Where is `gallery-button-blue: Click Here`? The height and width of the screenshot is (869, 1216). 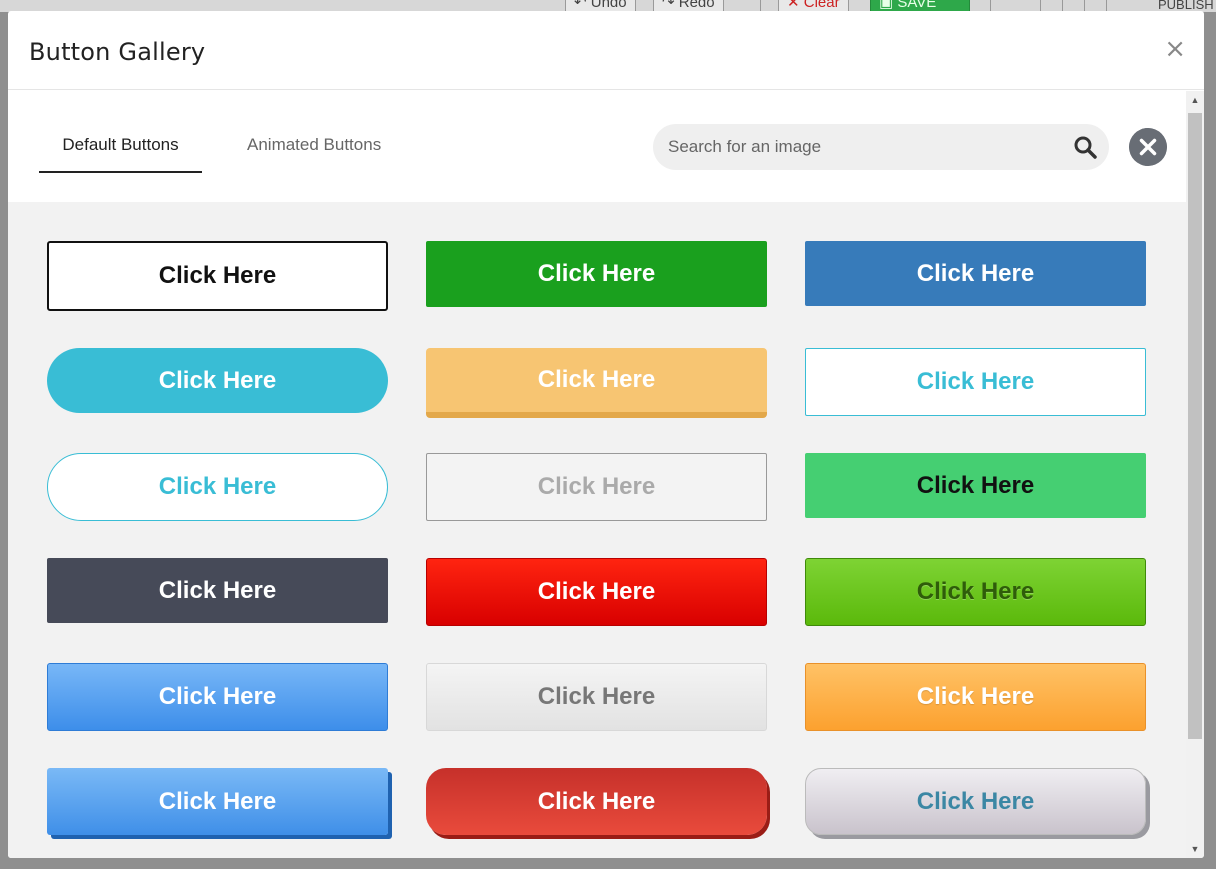 gallery-button-blue: Click Here is located at coordinates (975, 273).